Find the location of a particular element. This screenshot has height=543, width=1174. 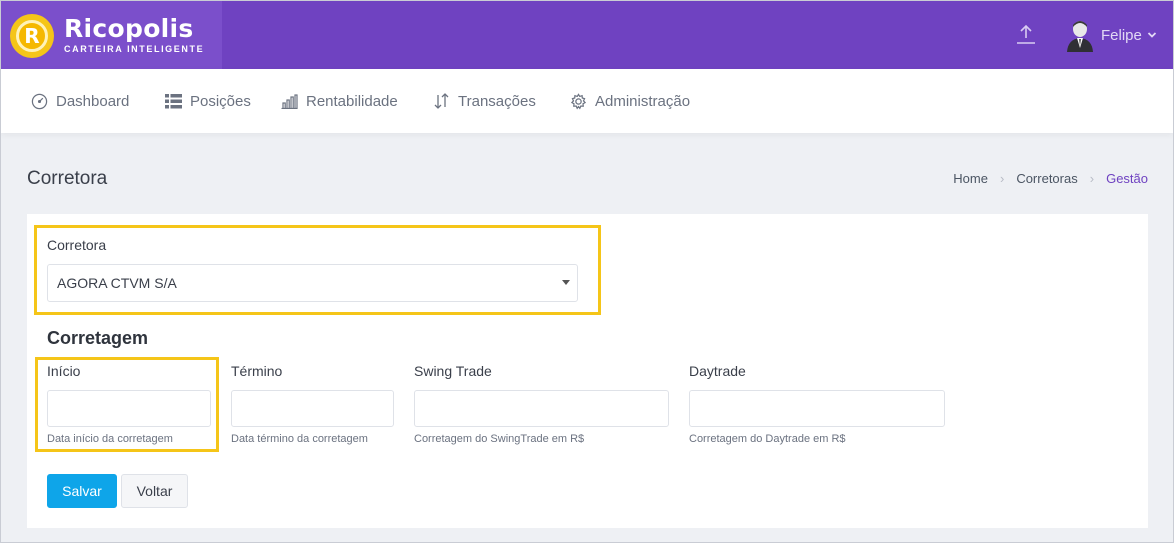

user-name: Felipe is located at coordinates (1121, 35).